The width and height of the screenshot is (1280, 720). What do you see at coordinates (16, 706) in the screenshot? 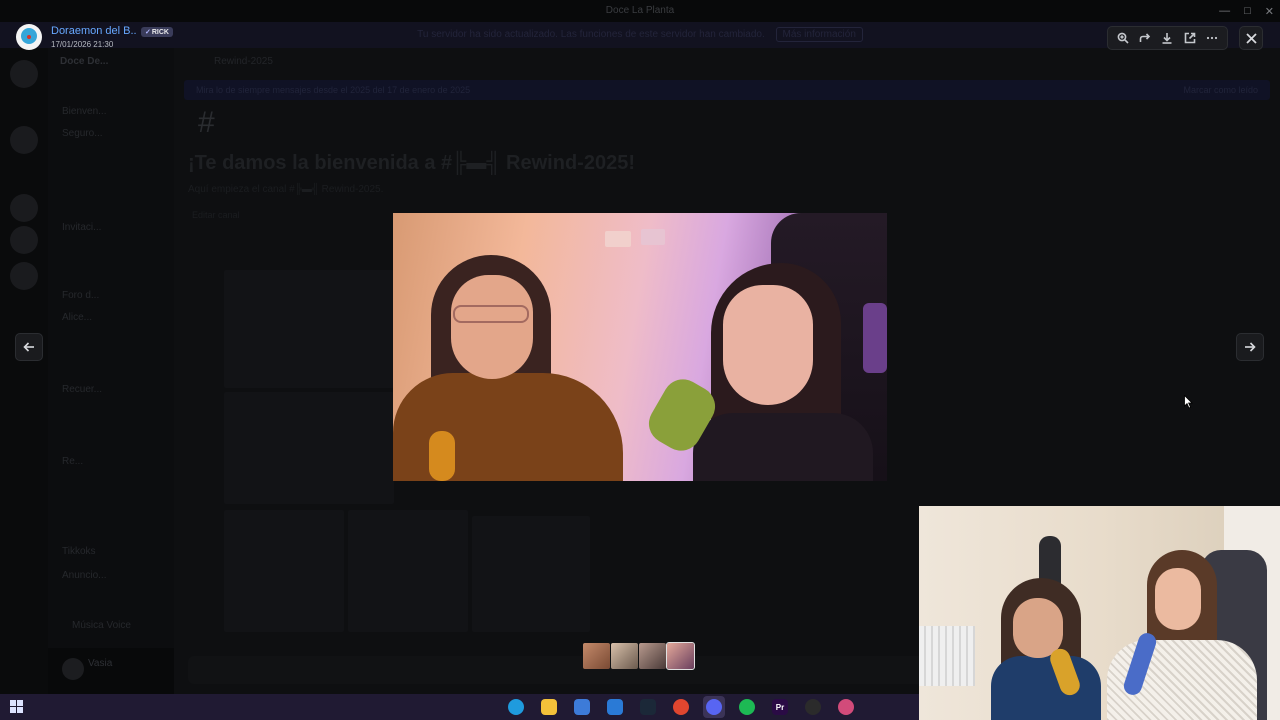
I see `windows-start-icon` at bounding box center [16, 706].